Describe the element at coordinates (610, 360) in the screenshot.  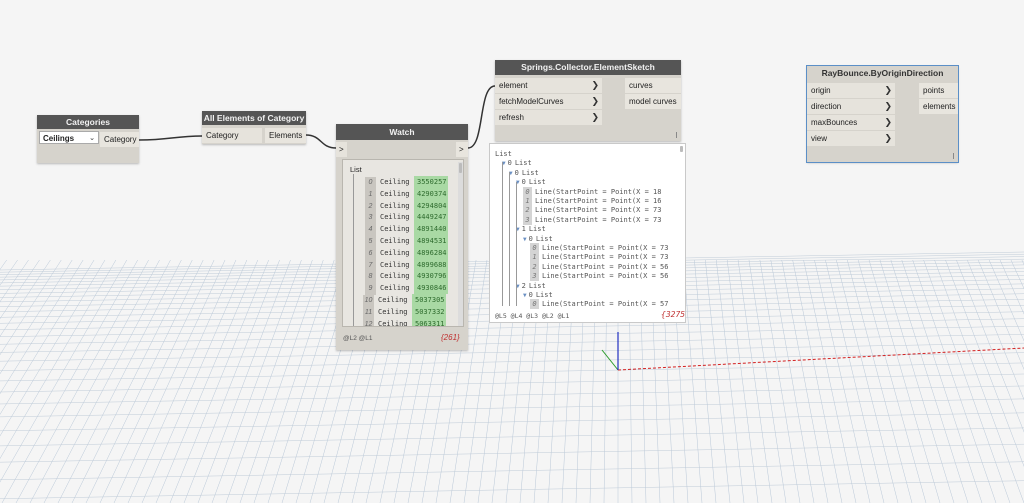
I see `y-axis-line` at that location.